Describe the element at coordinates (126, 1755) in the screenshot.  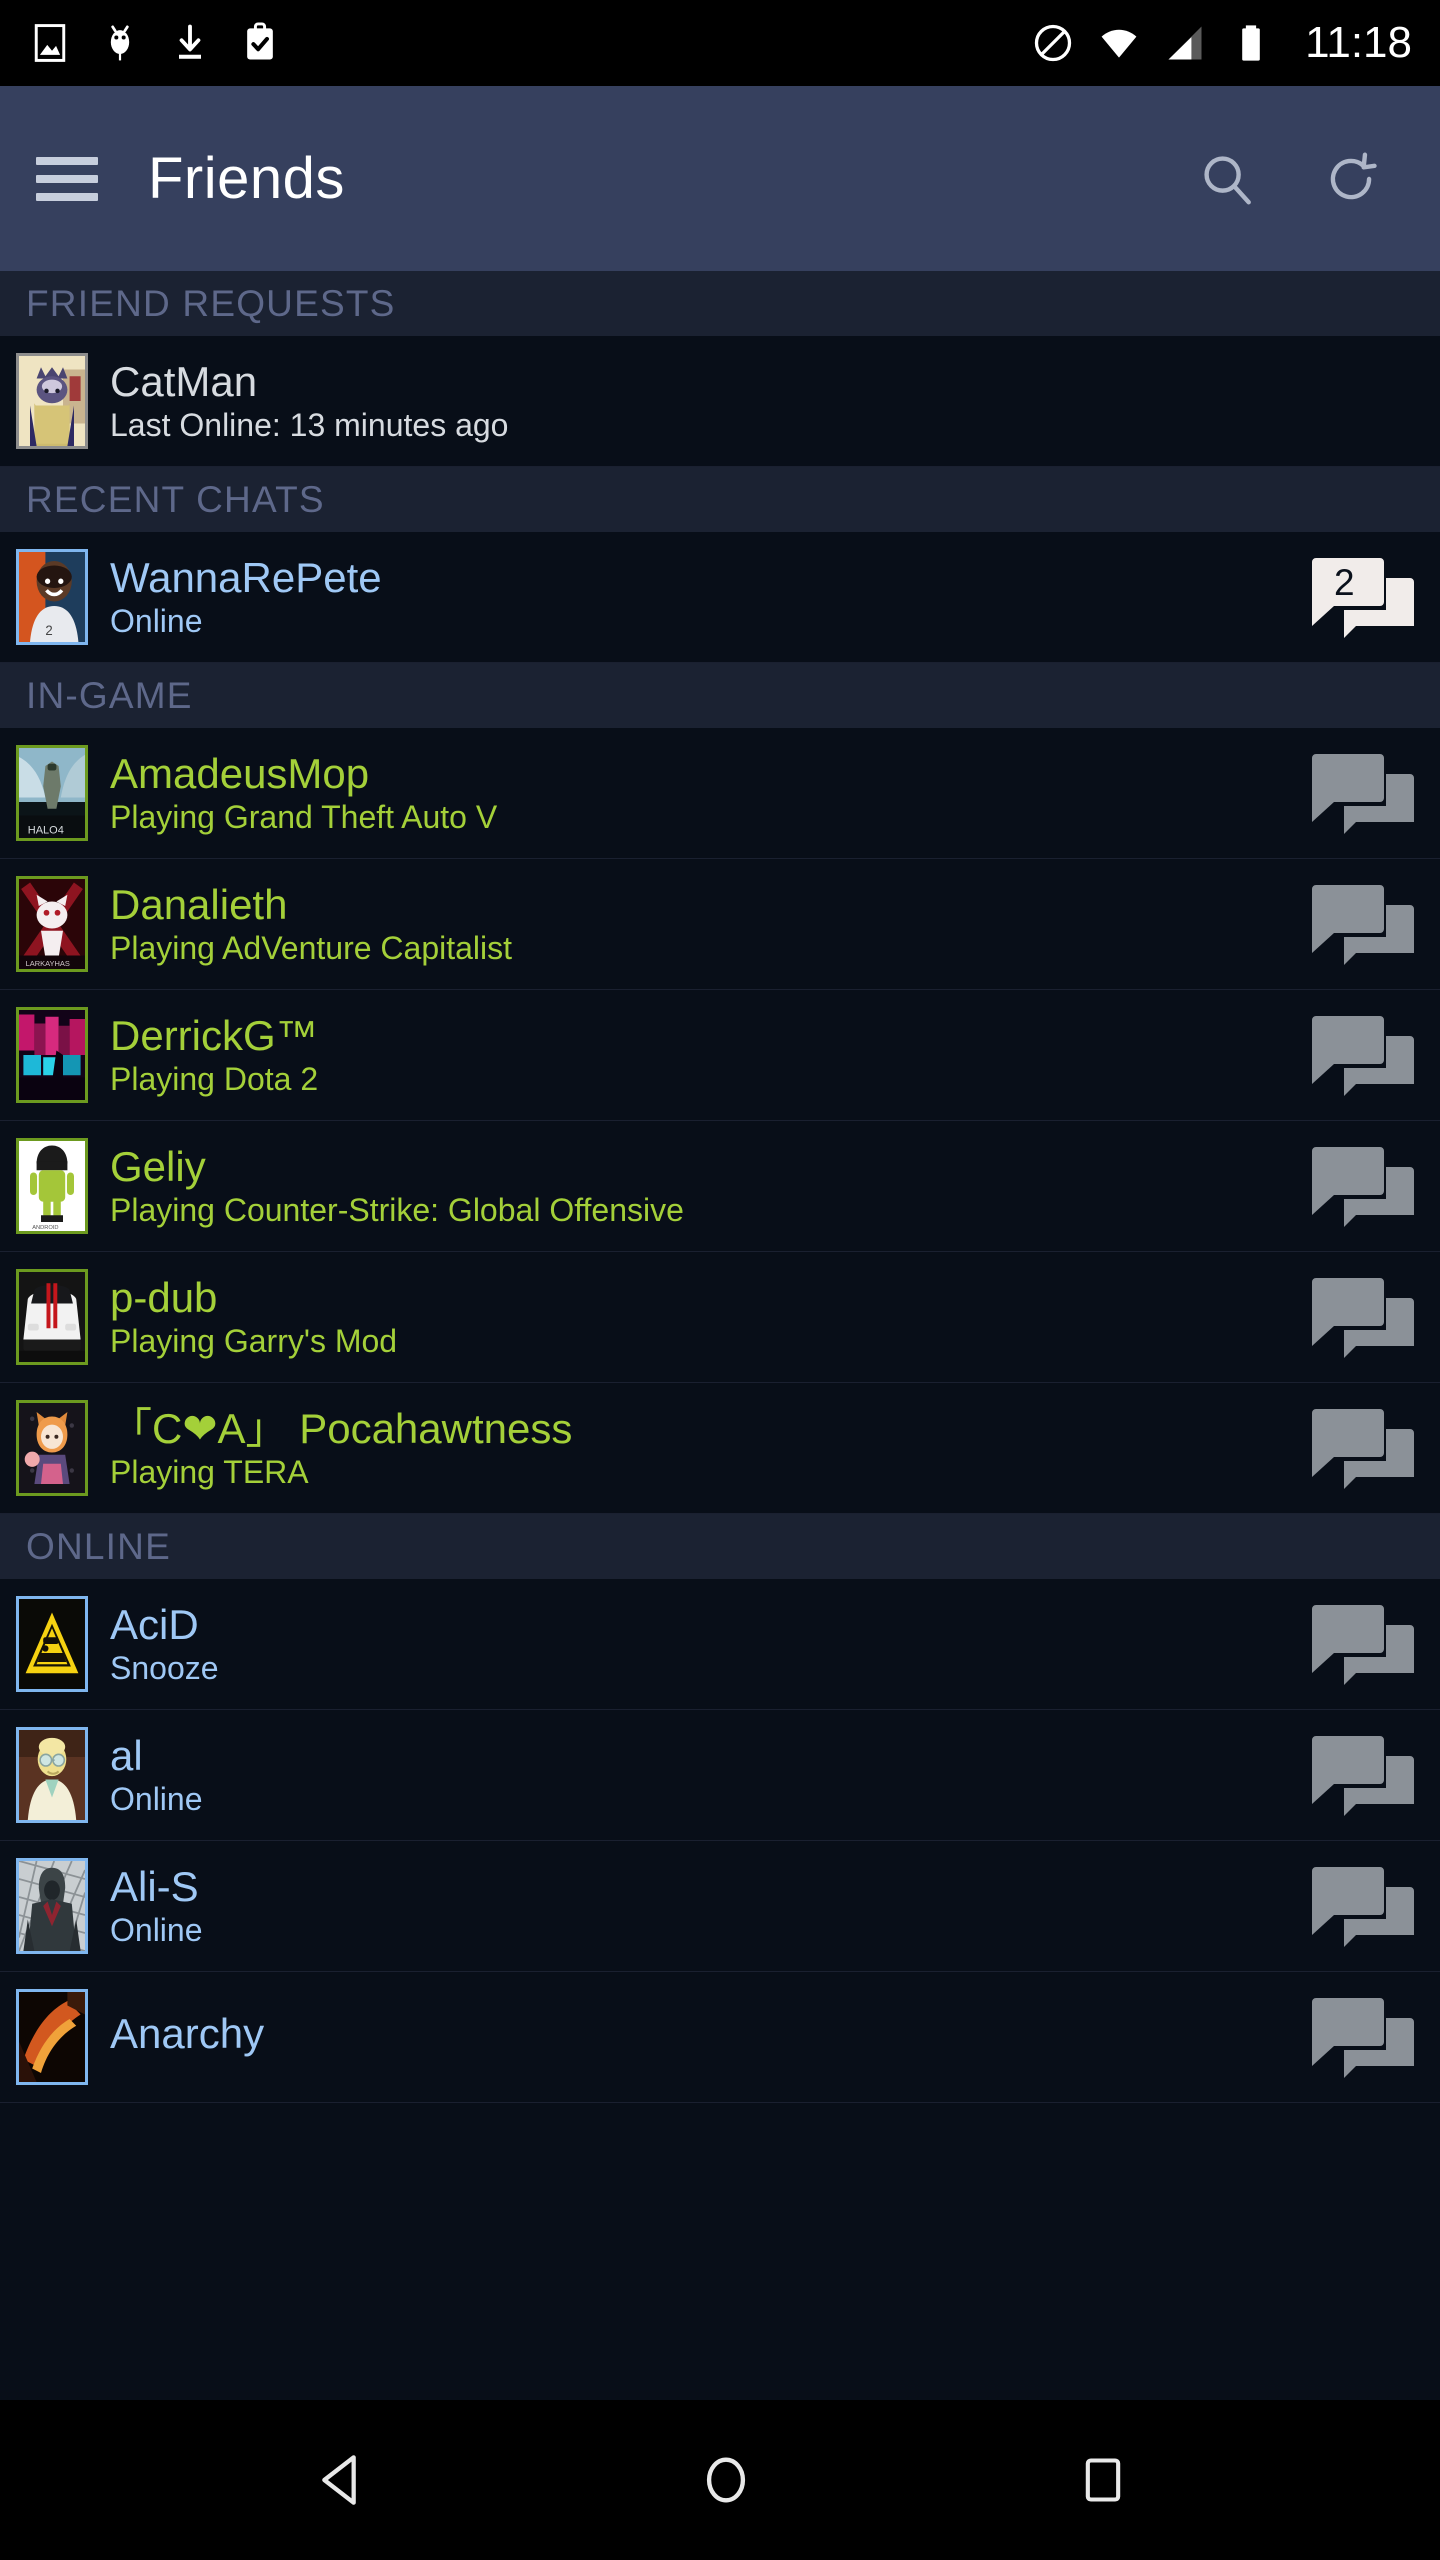
I see `friend-name: al` at that location.